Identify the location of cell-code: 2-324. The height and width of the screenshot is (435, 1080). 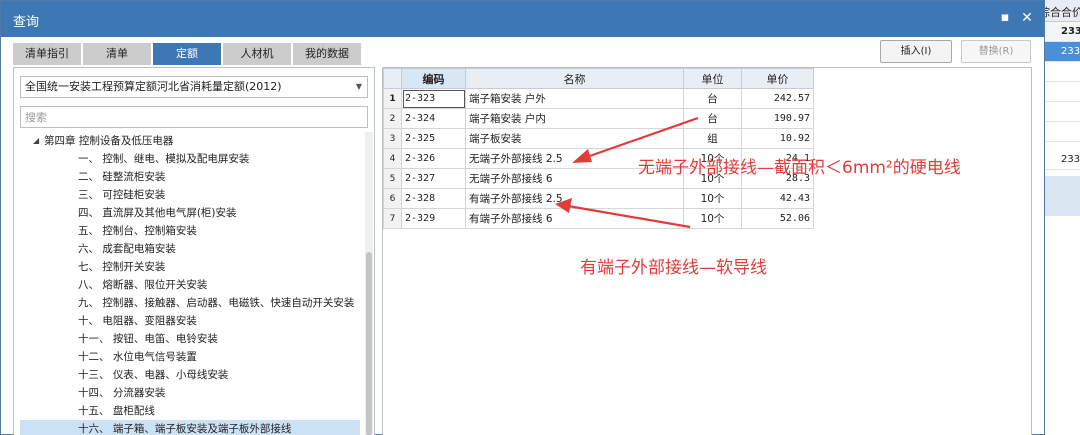
(433, 118).